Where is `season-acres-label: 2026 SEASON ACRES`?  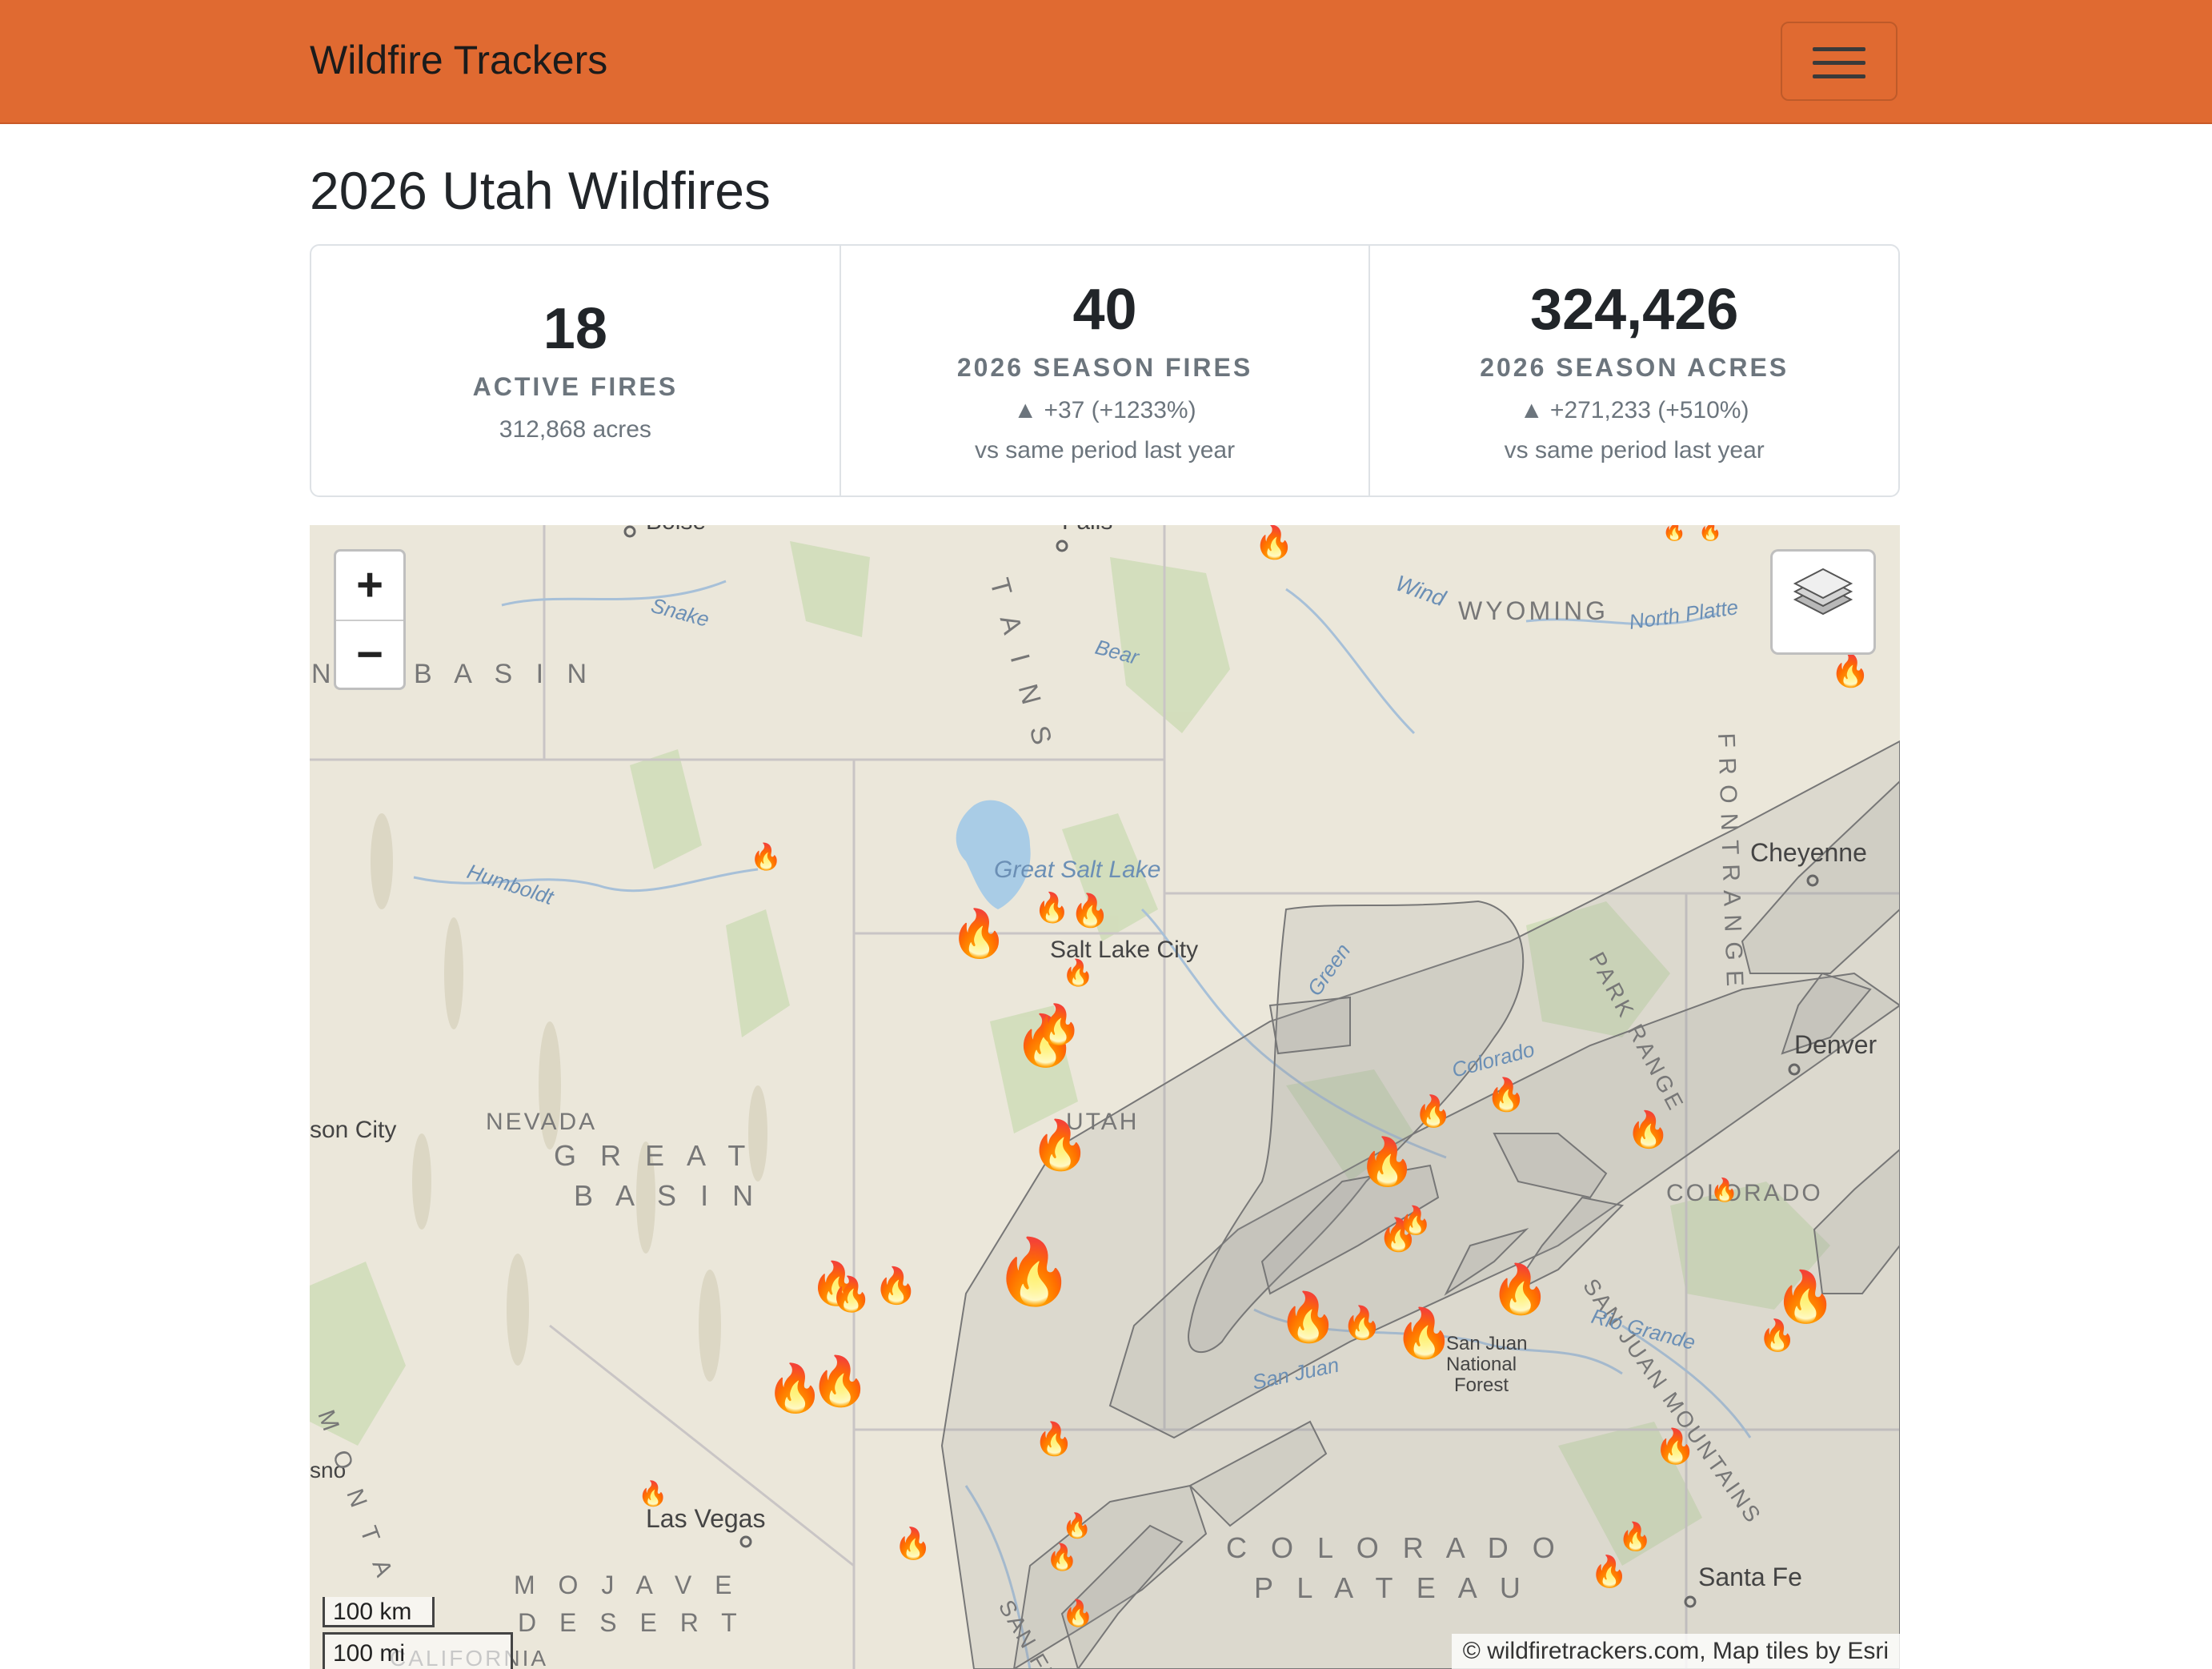 season-acres-label: 2026 SEASON ACRES is located at coordinates (1634, 367).